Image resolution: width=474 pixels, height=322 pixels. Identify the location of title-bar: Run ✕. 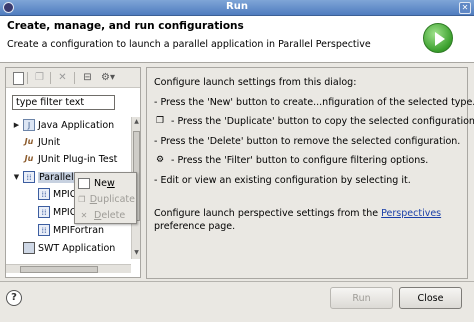
(237, 8).